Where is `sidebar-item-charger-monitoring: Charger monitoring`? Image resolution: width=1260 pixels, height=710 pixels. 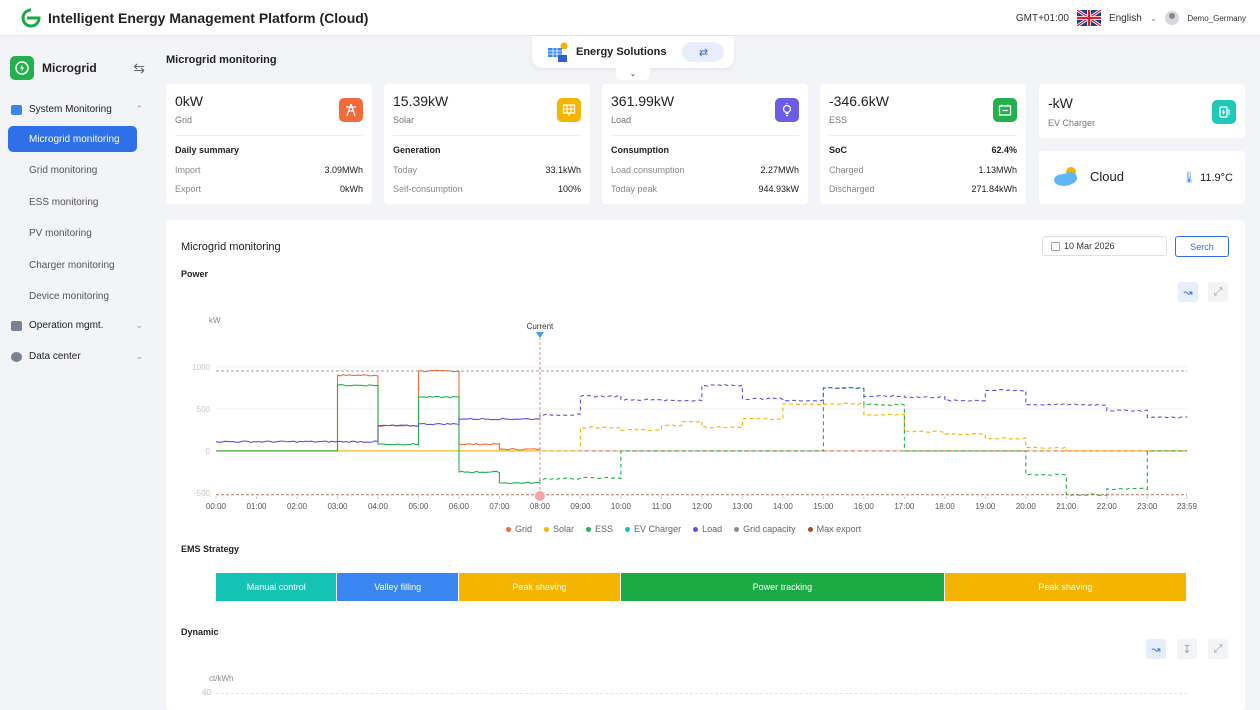 sidebar-item-charger-monitoring: Charger monitoring is located at coordinates (72, 265).